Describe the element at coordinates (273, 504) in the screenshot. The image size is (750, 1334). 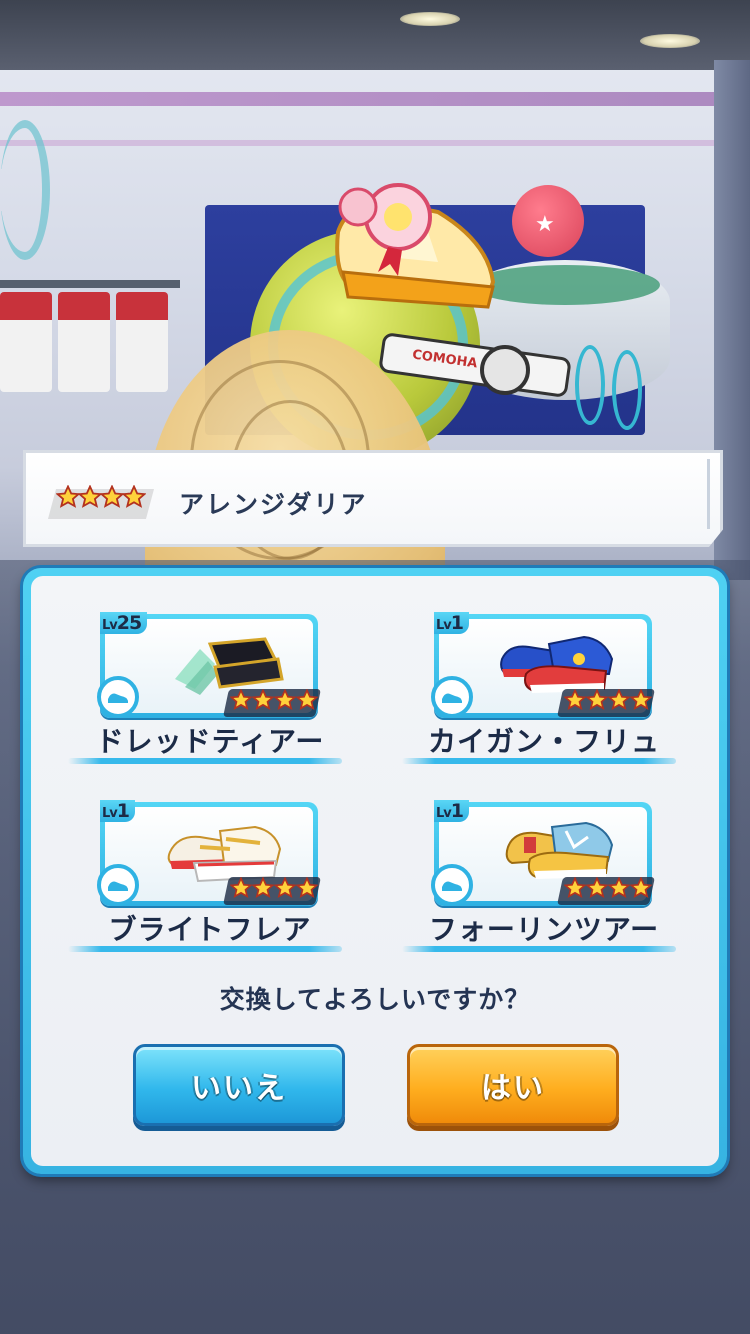
I see `reward-item-name: アレンジダリア` at that location.